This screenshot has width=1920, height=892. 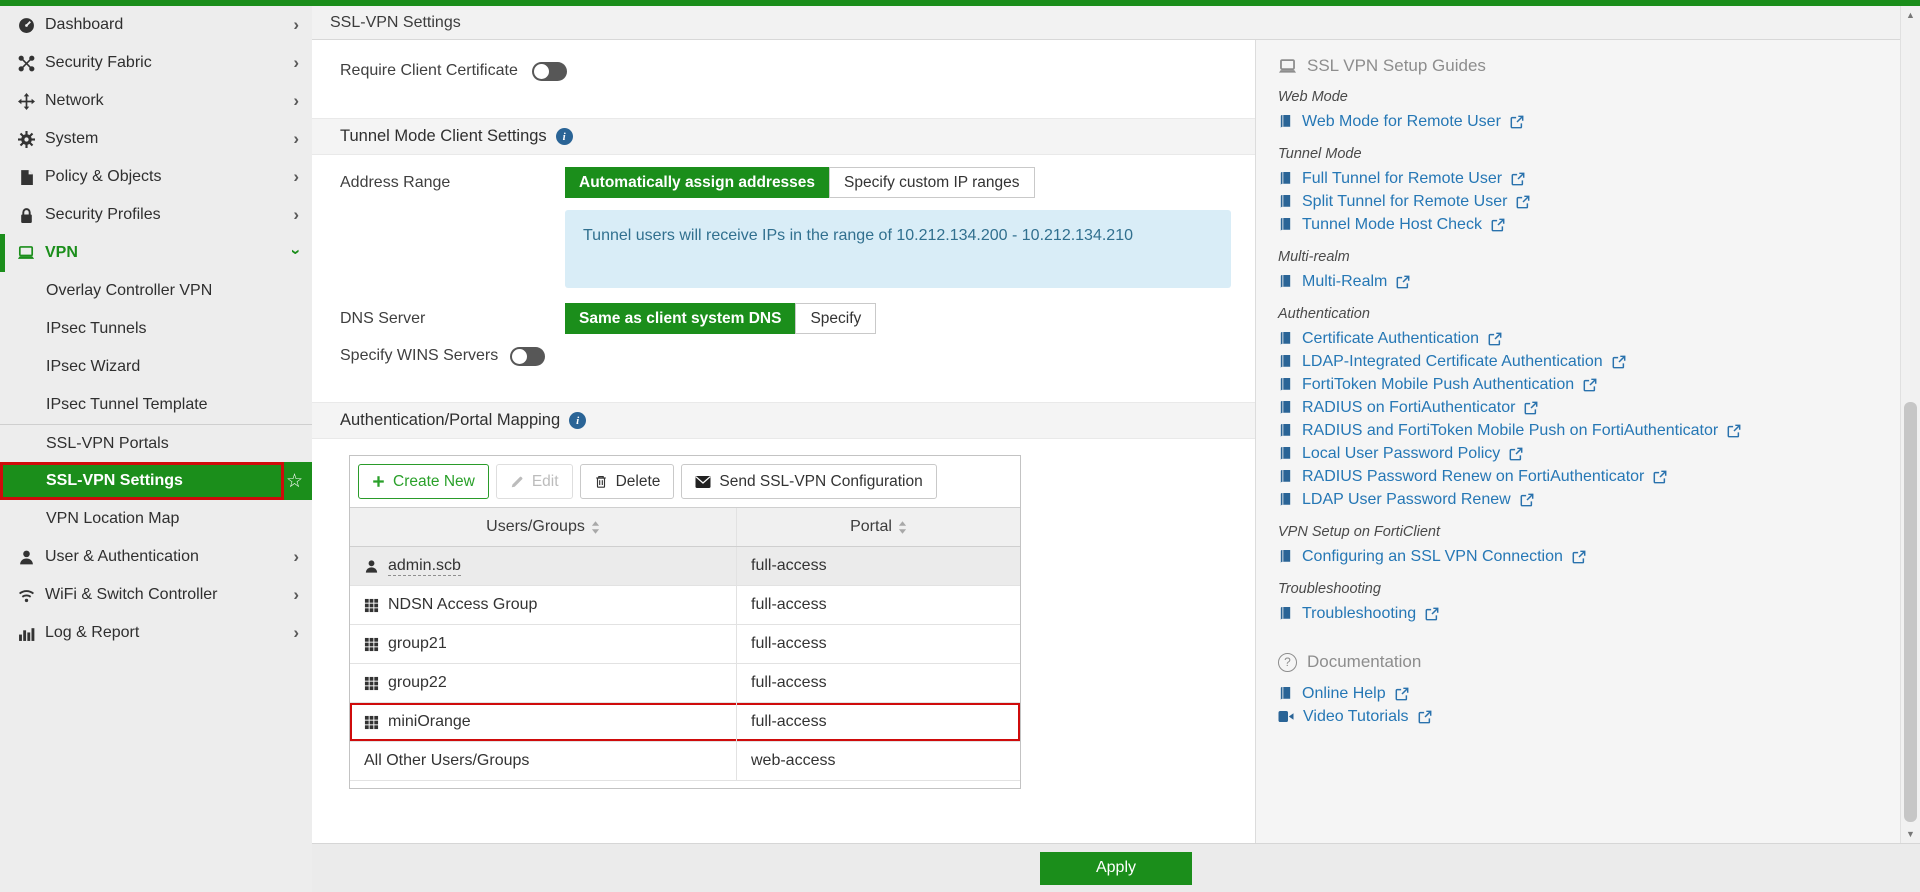 What do you see at coordinates (1910, 15) in the screenshot?
I see `scroll-up-arrow-icon: ▲` at bounding box center [1910, 15].